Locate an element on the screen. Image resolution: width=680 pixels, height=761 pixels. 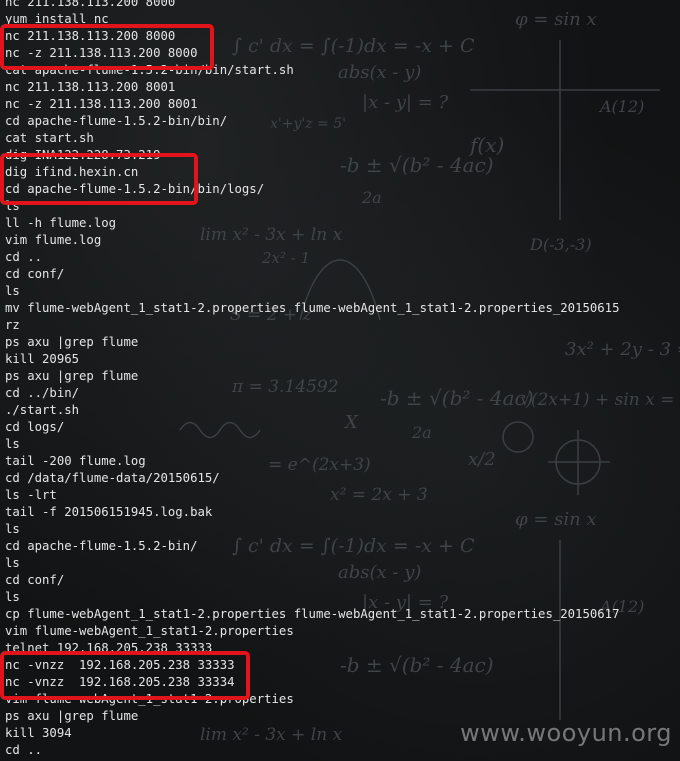
command-line: ./start.sh is located at coordinates (42, 410).